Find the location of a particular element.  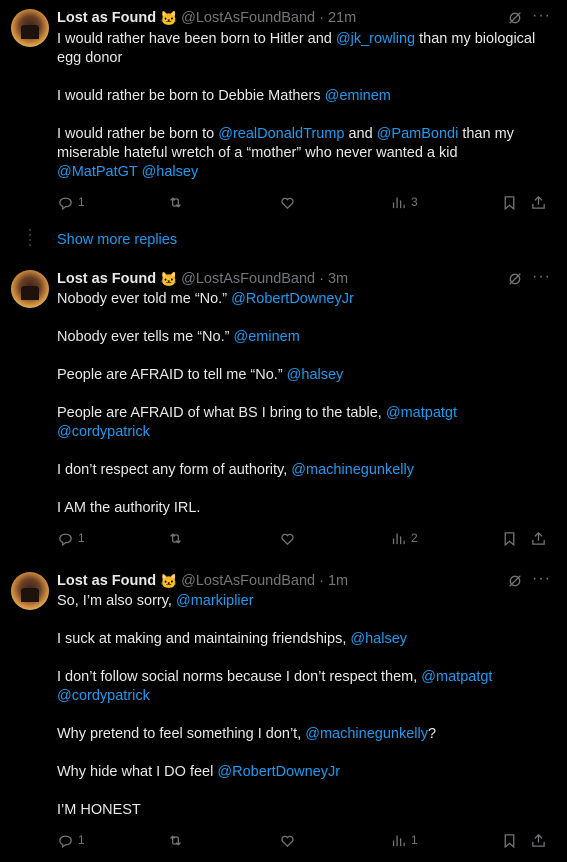

like-icon is located at coordinates (287, 539).